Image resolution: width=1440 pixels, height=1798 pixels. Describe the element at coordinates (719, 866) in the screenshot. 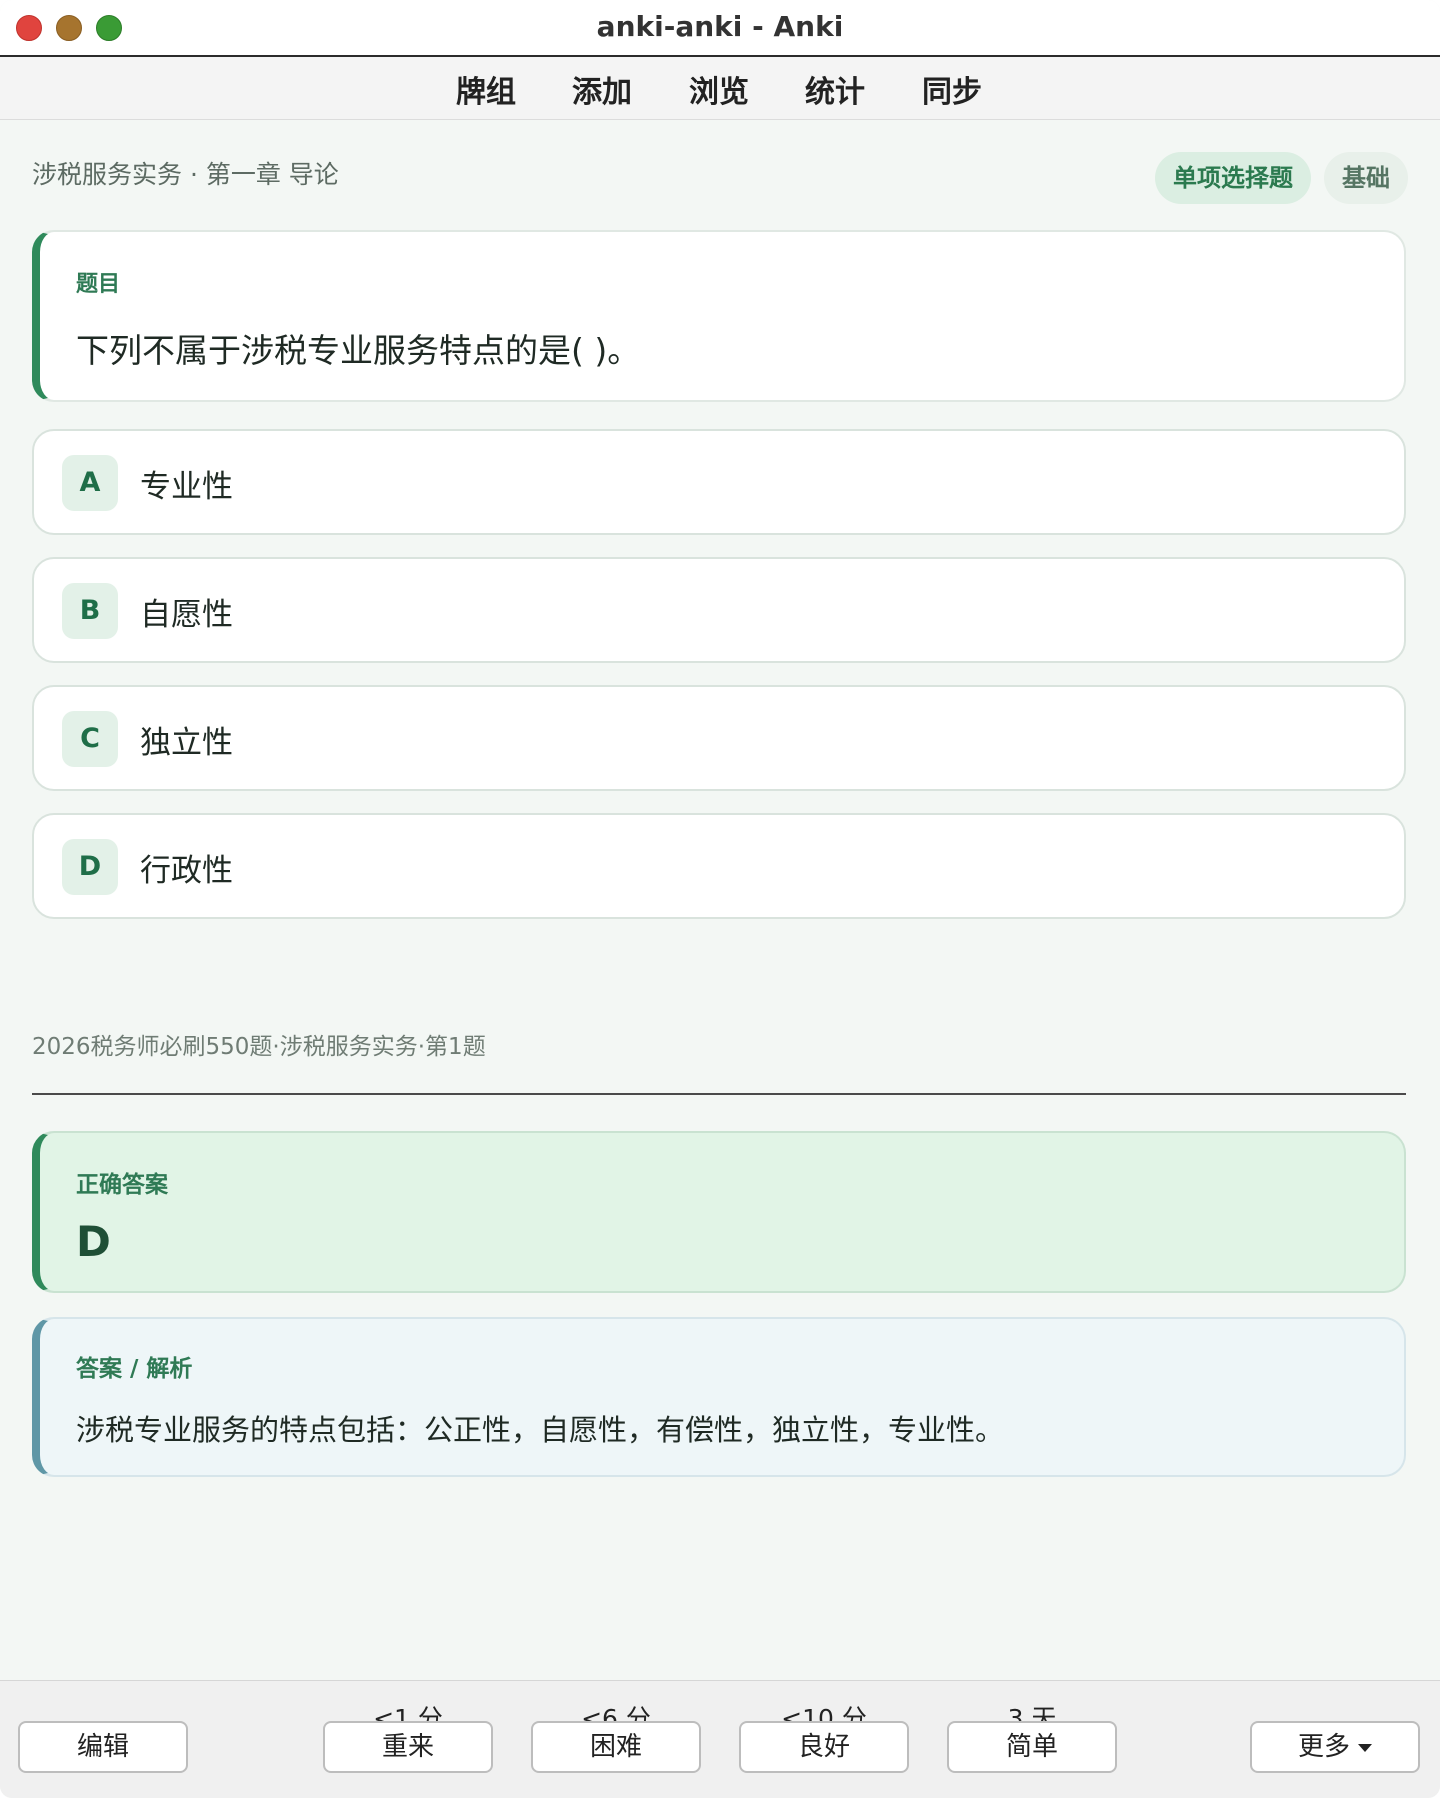

I see `option-d: D 行政性` at that location.